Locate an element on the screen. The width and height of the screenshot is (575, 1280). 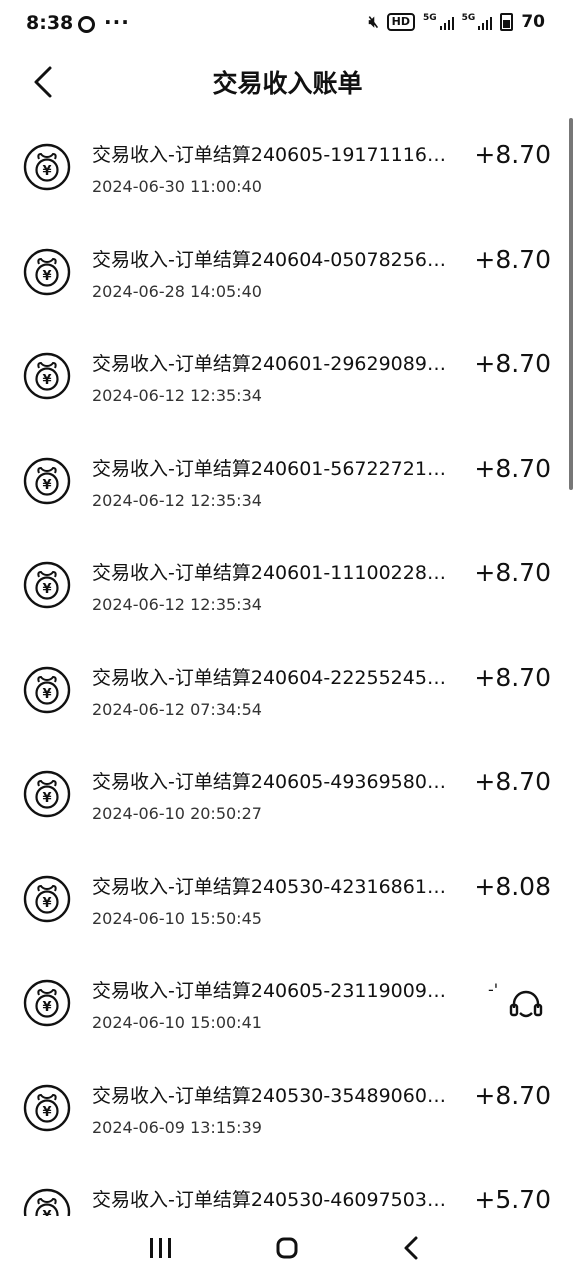
page-title: 交易收入账单 is located at coordinates (287, 83).